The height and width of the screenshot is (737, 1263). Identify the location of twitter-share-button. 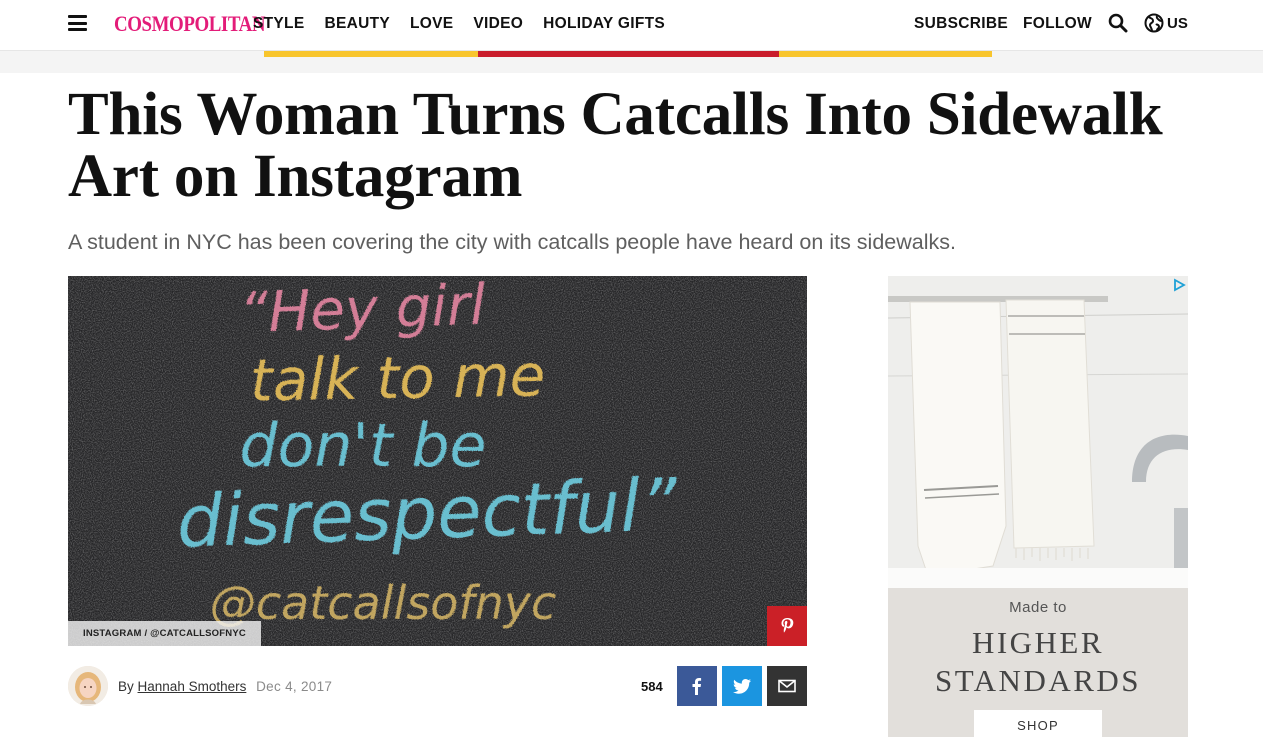
(742, 686).